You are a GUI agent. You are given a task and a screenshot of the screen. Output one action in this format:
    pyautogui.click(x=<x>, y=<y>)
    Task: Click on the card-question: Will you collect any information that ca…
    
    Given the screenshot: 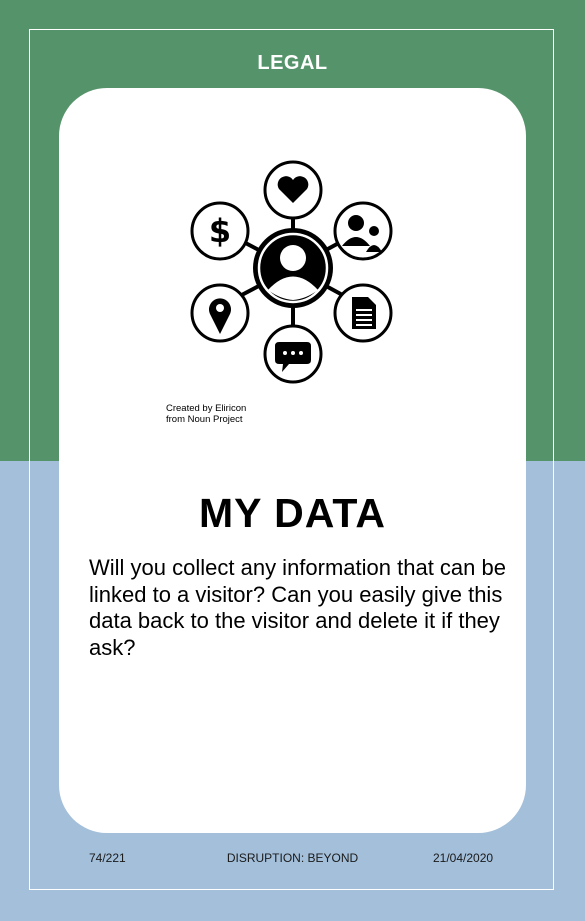 What is the action you would take?
    pyautogui.click(x=297, y=607)
    